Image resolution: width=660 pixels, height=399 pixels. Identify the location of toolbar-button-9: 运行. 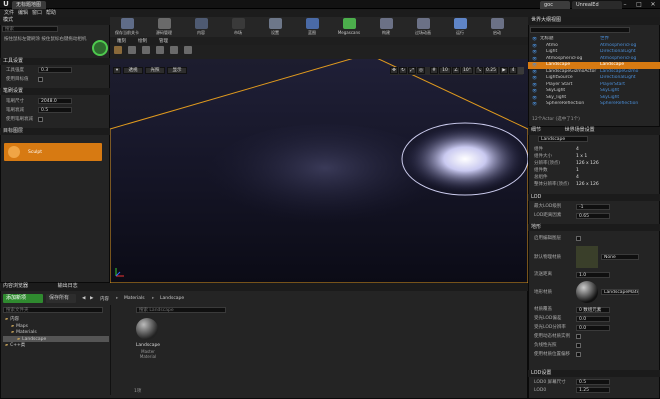
(460, 27).